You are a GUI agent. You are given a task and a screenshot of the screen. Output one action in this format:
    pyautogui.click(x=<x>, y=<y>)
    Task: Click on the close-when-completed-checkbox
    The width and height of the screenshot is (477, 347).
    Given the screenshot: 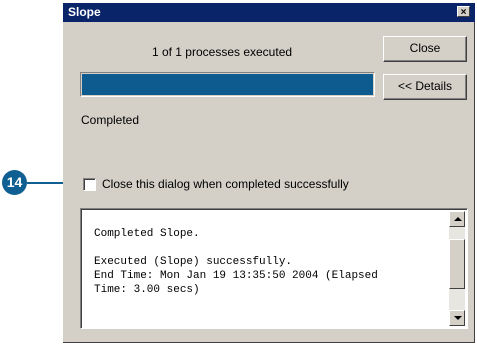 What is the action you would take?
    pyautogui.click(x=89, y=184)
    